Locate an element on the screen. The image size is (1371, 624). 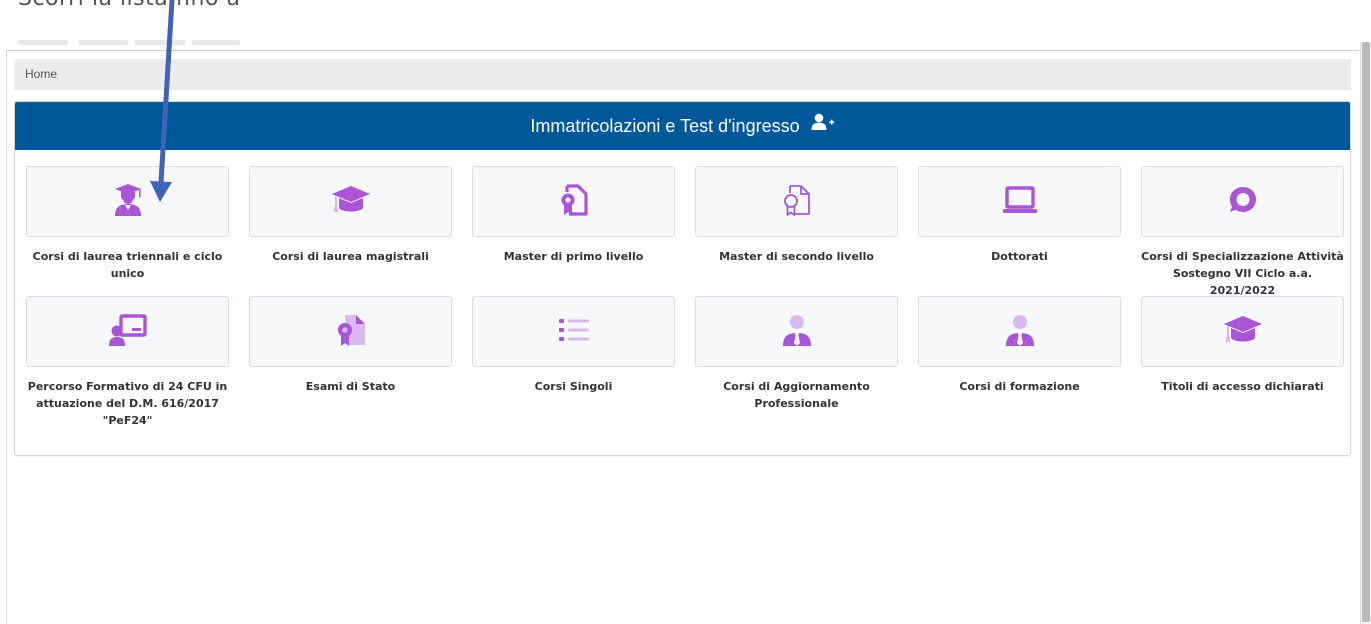
course-card: Corsi di formazione is located at coordinates (1019, 345).